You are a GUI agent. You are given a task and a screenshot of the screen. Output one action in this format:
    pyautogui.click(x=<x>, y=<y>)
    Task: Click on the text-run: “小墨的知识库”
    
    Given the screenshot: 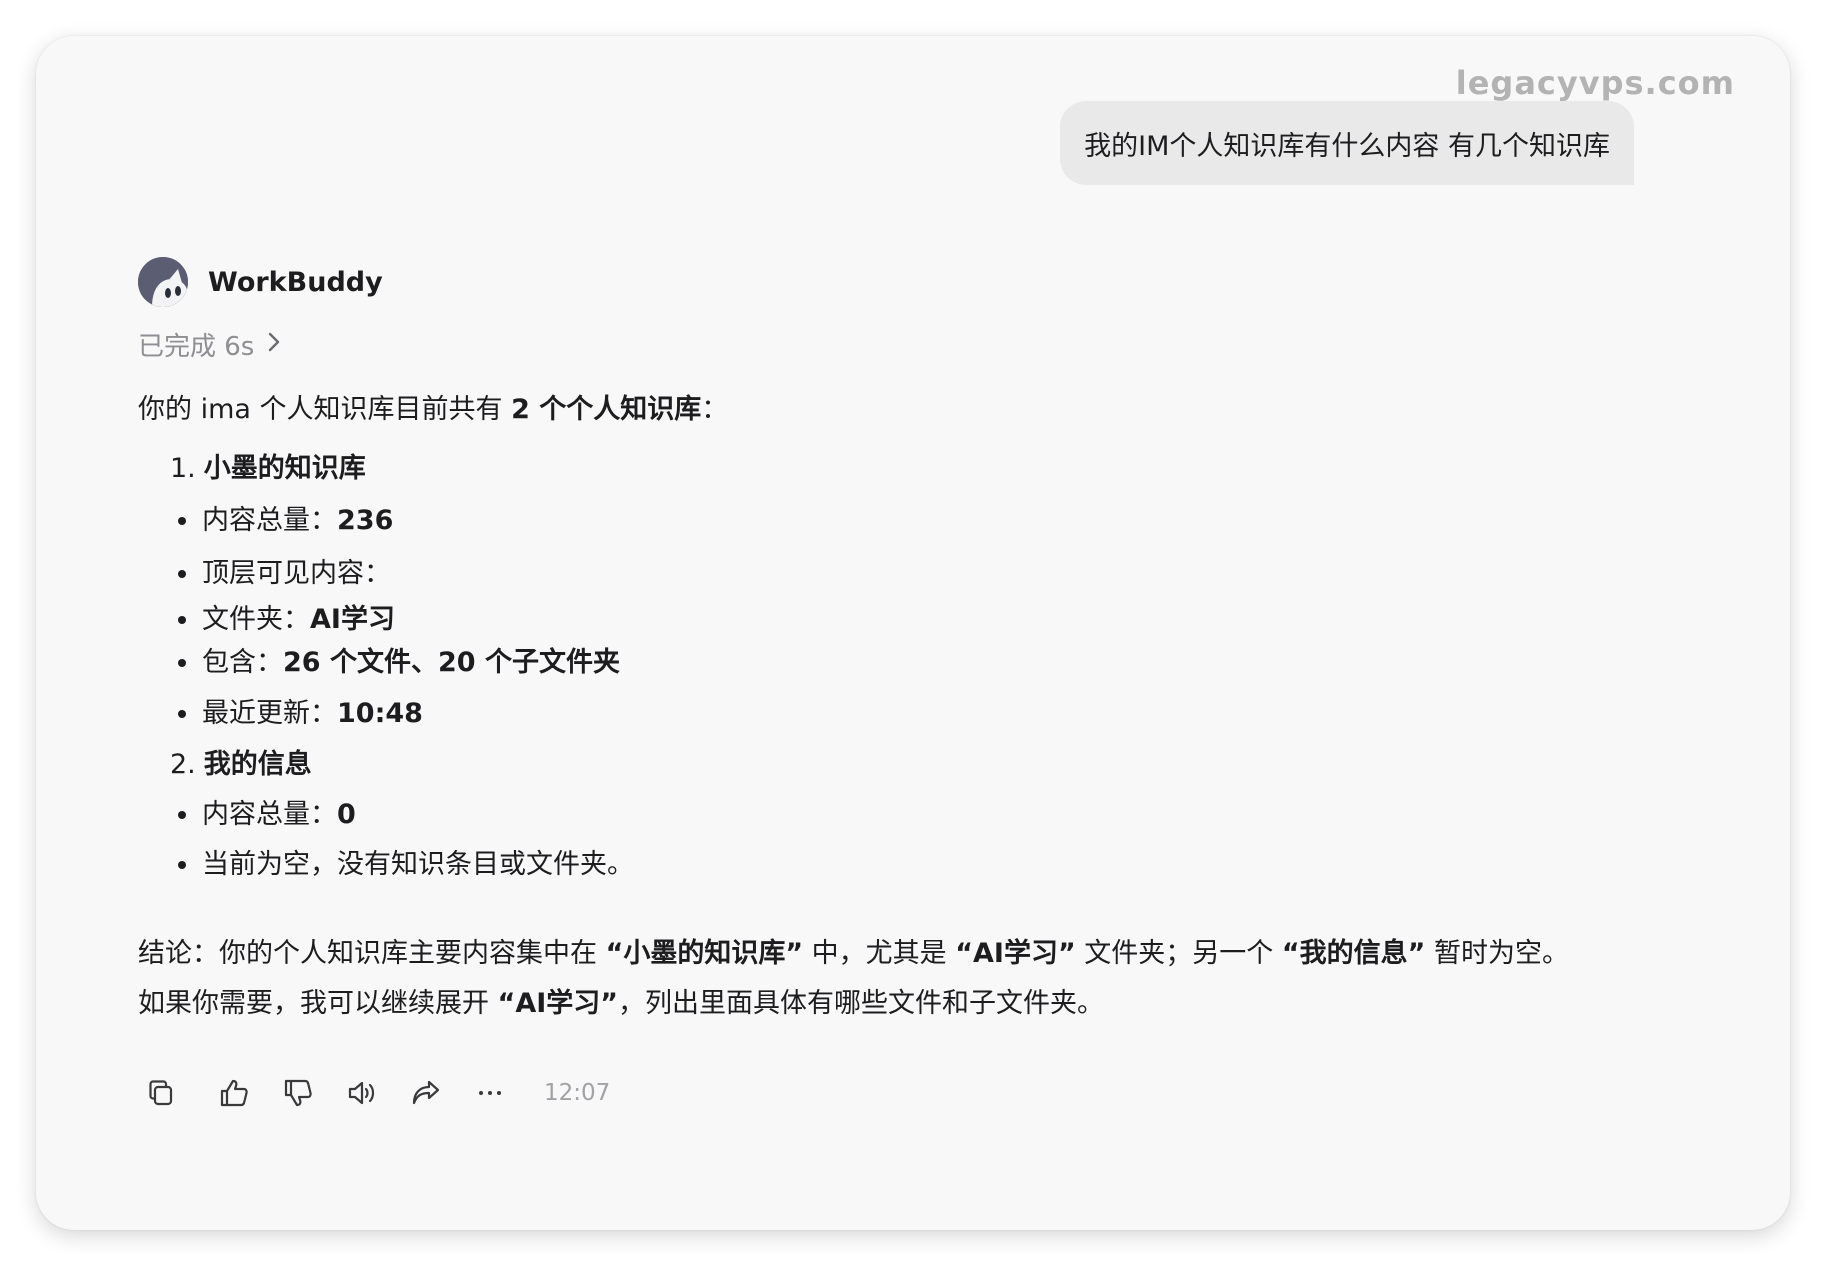 What is the action you would take?
    pyautogui.click(x=704, y=953)
    